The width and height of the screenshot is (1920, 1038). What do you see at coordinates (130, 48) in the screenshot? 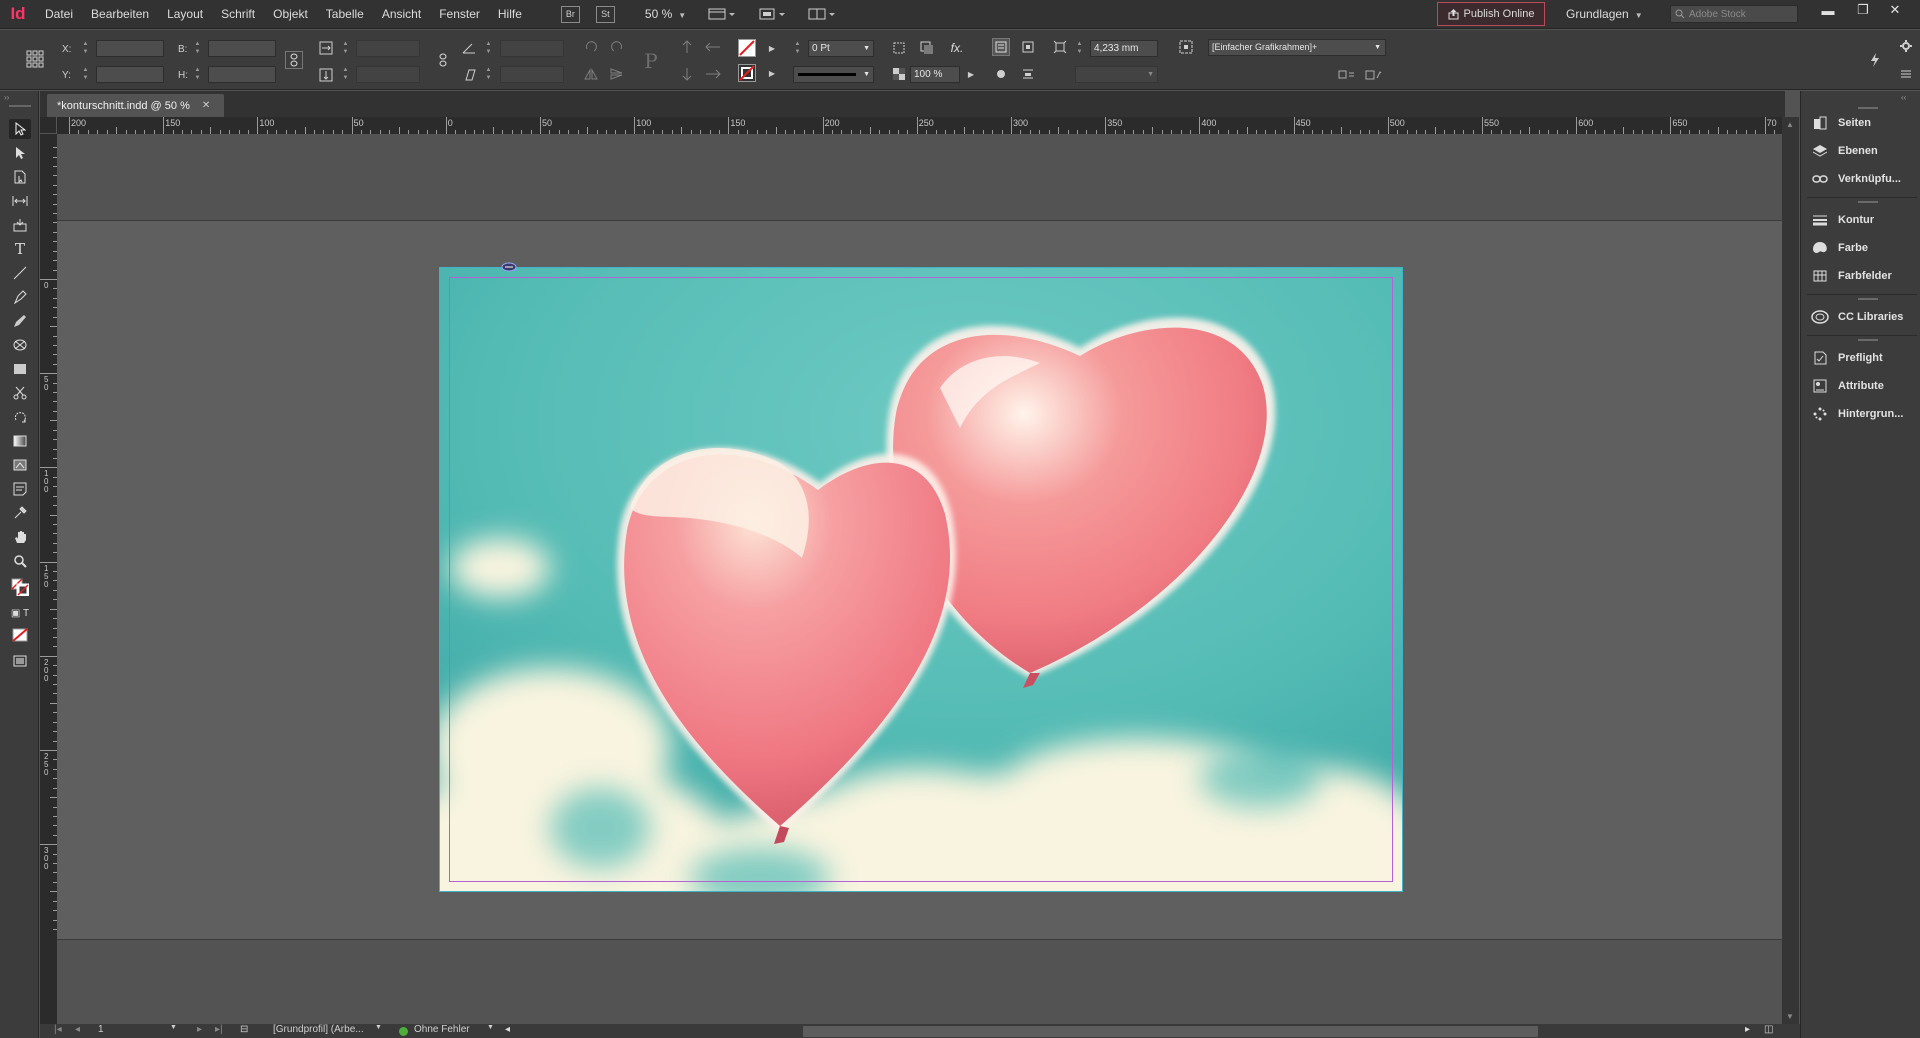
I see `x-field` at bounding box center [130, 48].